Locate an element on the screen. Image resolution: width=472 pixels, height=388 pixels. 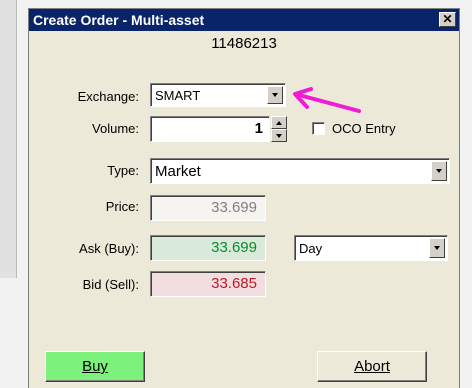
window-title: Create Order - Multi-asset is located at coordinates (119, 20).